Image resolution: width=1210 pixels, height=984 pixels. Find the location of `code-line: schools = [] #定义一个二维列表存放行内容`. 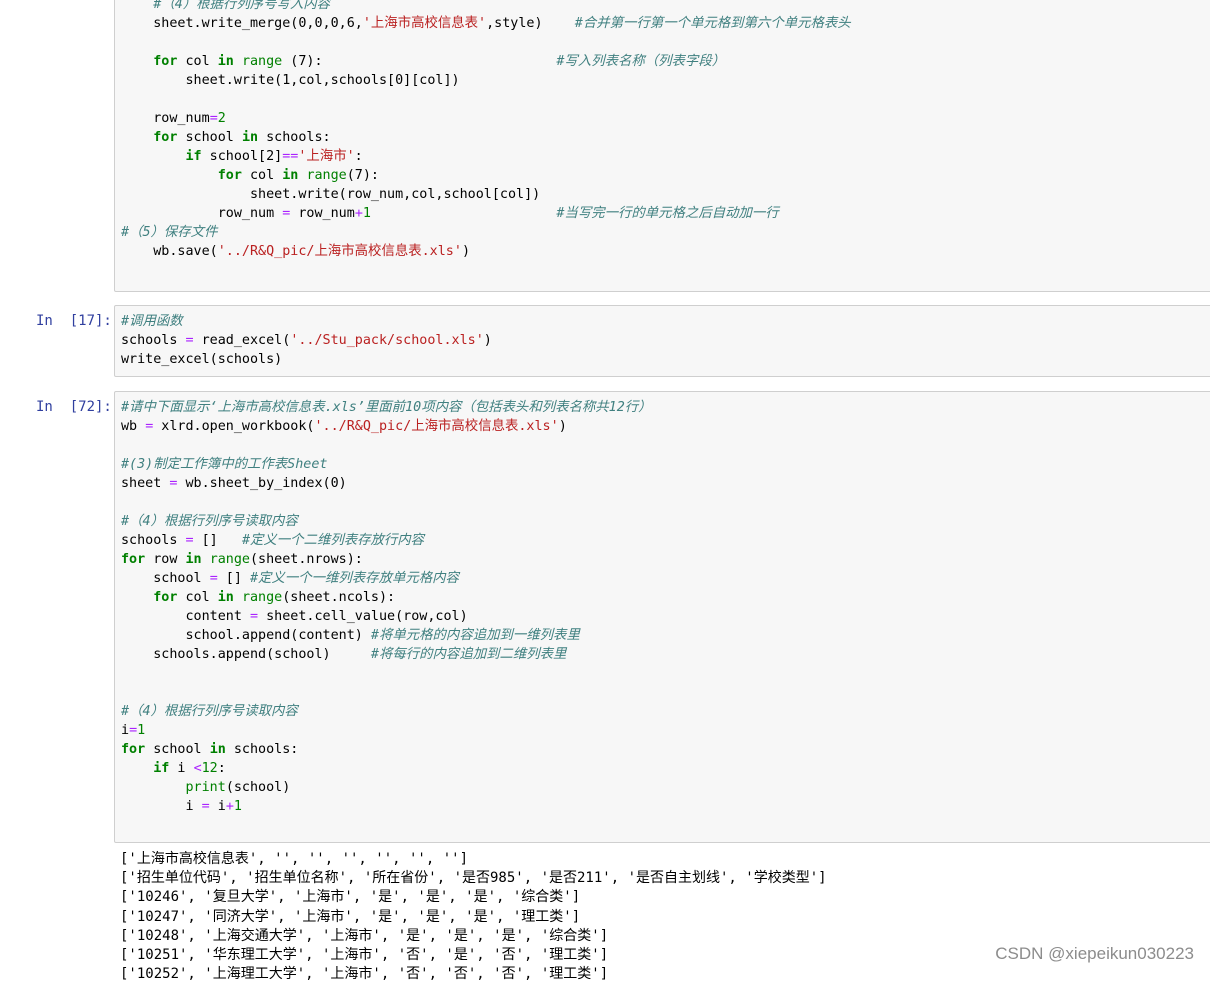

code-line: schools = [] #定义一个二维列表存放行内容 is located at coordinates (386, 540).